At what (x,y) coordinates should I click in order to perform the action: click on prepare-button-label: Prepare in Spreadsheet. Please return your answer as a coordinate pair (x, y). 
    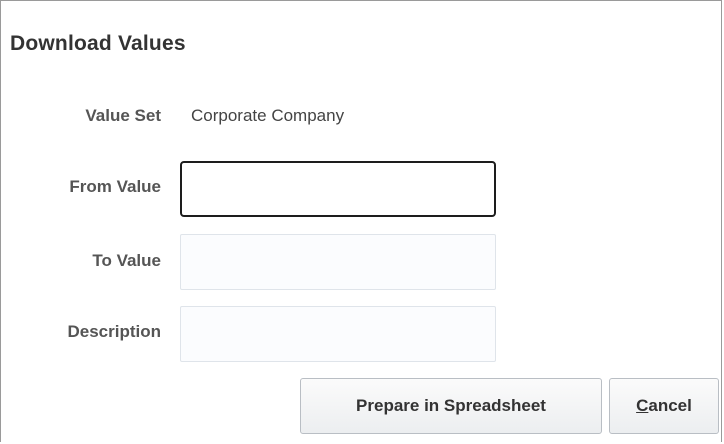
    Looking at the image, I should click on (451, 405).